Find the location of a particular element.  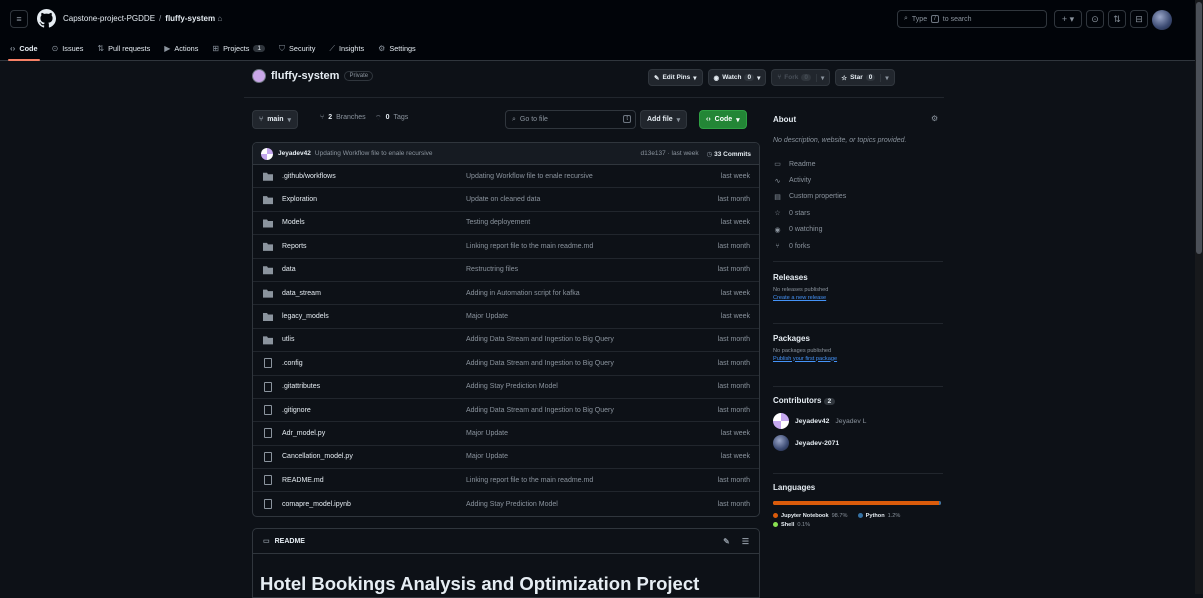

watching-link: ◉0 watching is located at coordinates (809, 230).